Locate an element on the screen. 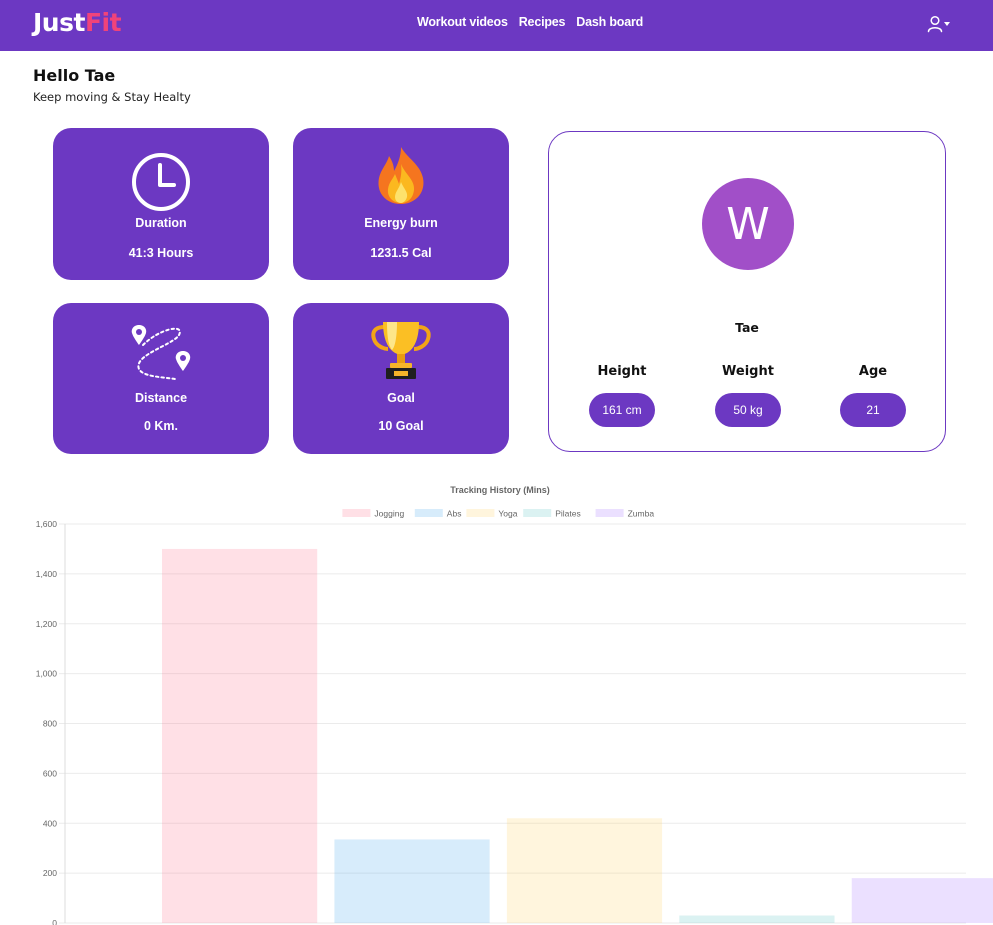  legend-item-yoga: Yoga is located at coordinates (492, 514).